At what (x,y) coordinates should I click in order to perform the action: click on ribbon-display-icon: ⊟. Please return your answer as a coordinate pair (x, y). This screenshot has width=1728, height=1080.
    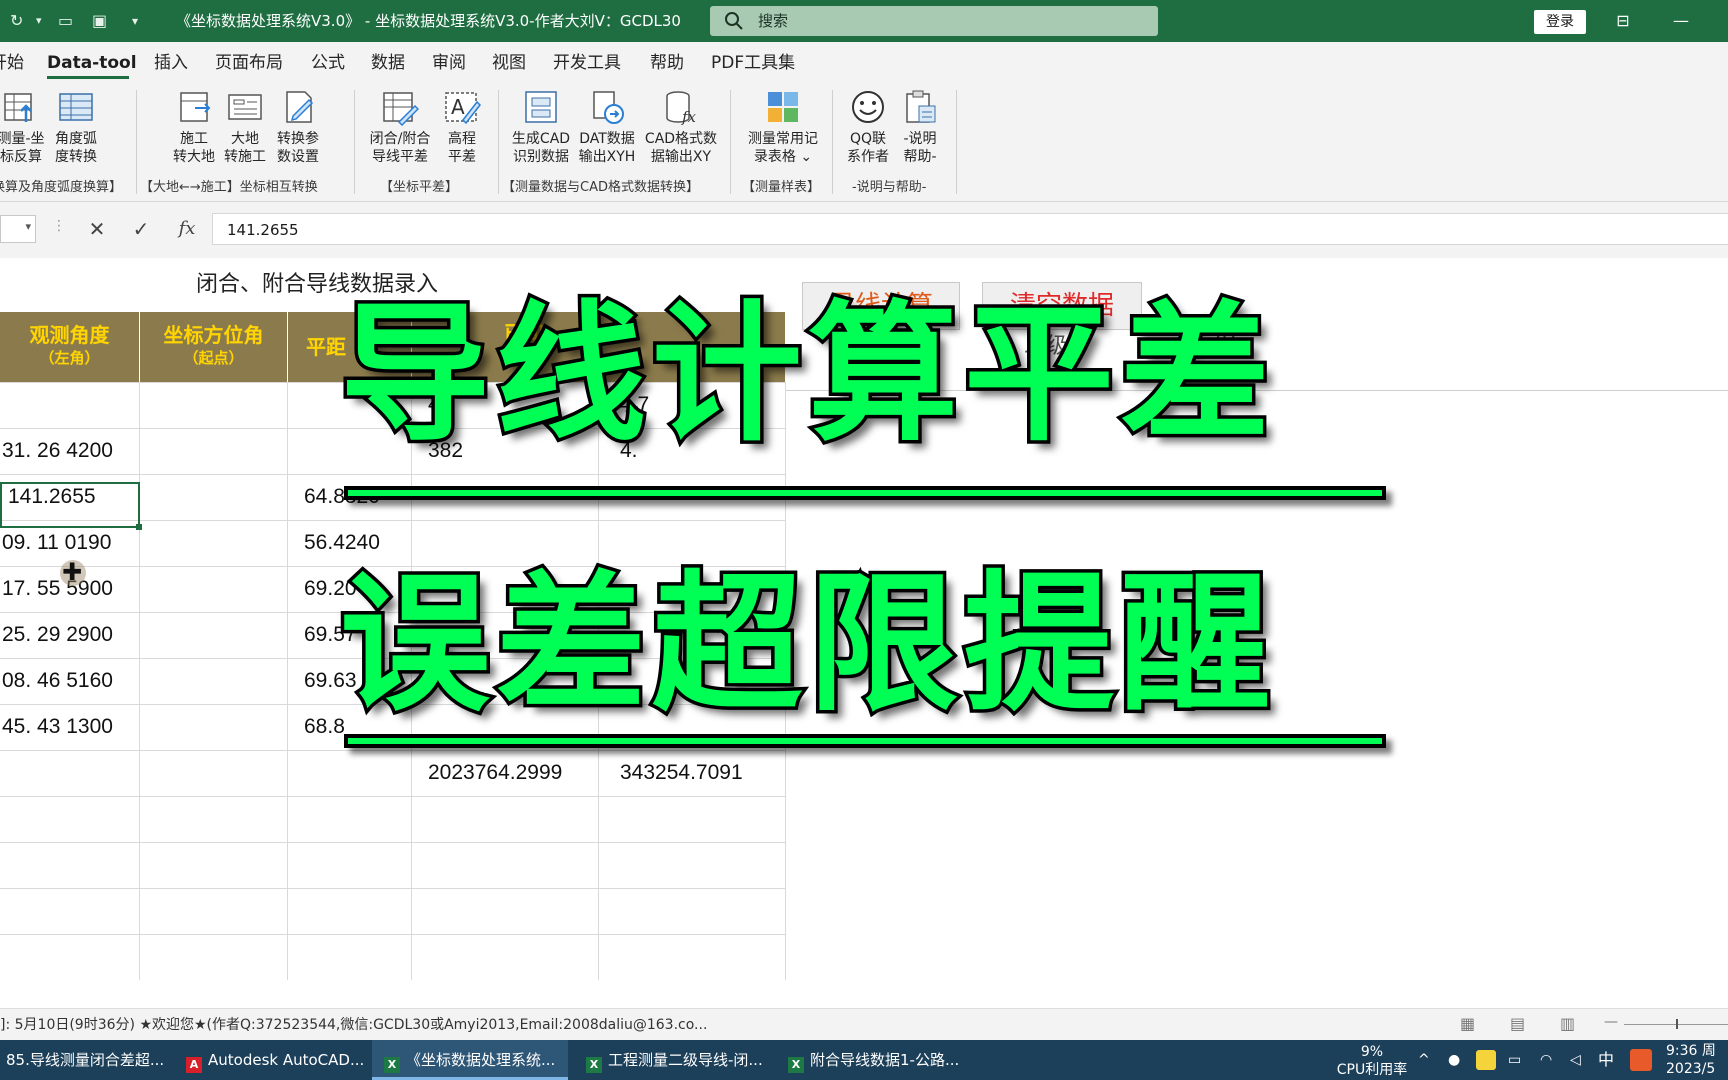
    Looking at the image, I should click on (1623, 21).